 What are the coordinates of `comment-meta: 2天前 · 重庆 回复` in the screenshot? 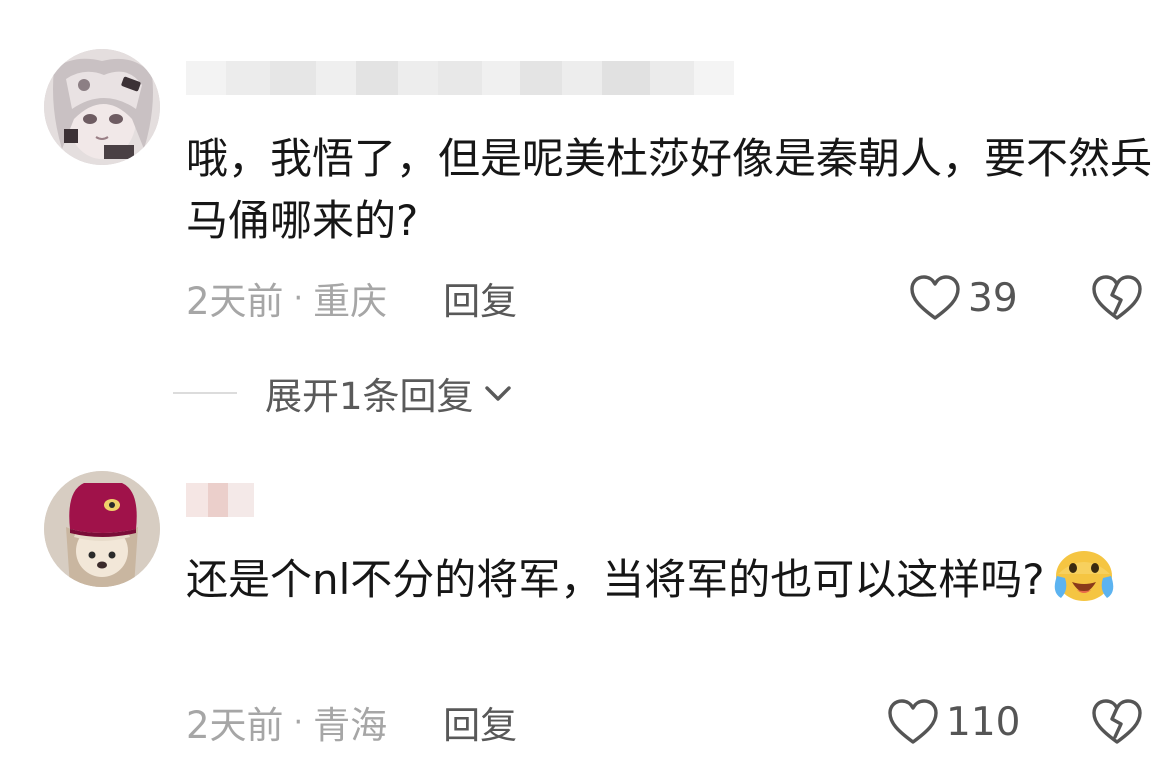 It's located at (351, 298).